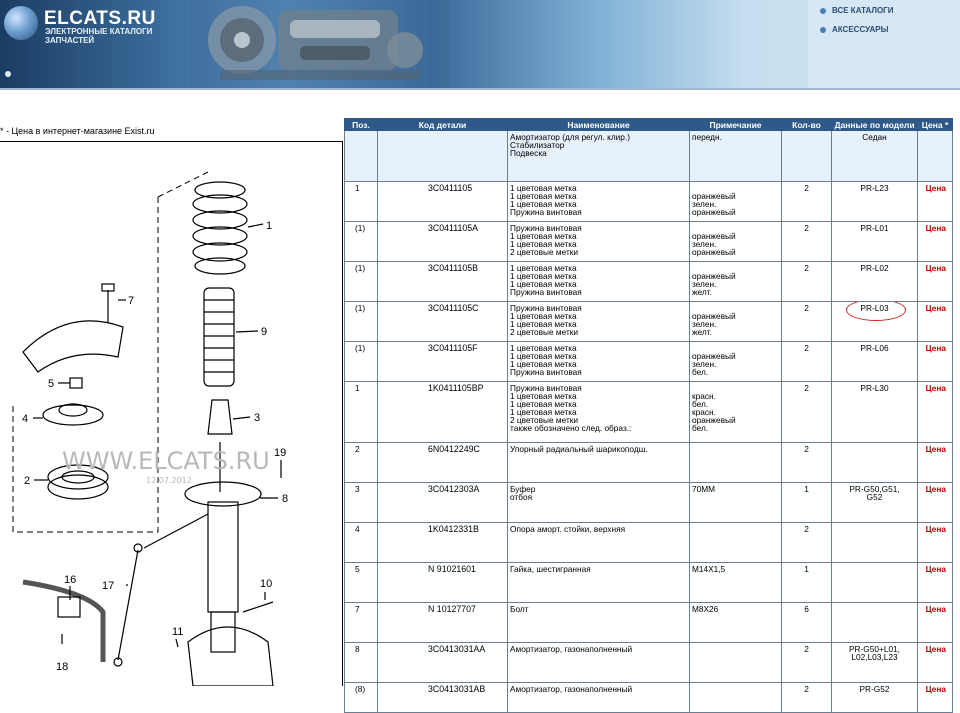 Image resolution: width=960 pixels, height=713 pixels. What do you see at coordinates (442, 622) in the screenshot?
I see `part-number-cell: N 10127707` at bounding box center [442, 622].